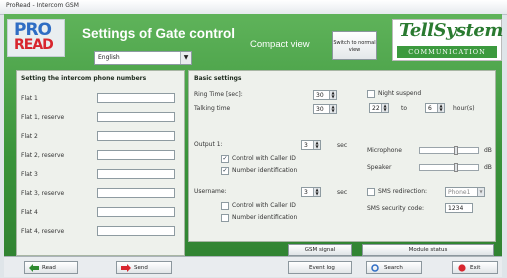 The height and width of the screenshot is (278, 507). Describe the element at coordinates (376, 108) in the screenshot. I see `night-from-value: 22` at that location.